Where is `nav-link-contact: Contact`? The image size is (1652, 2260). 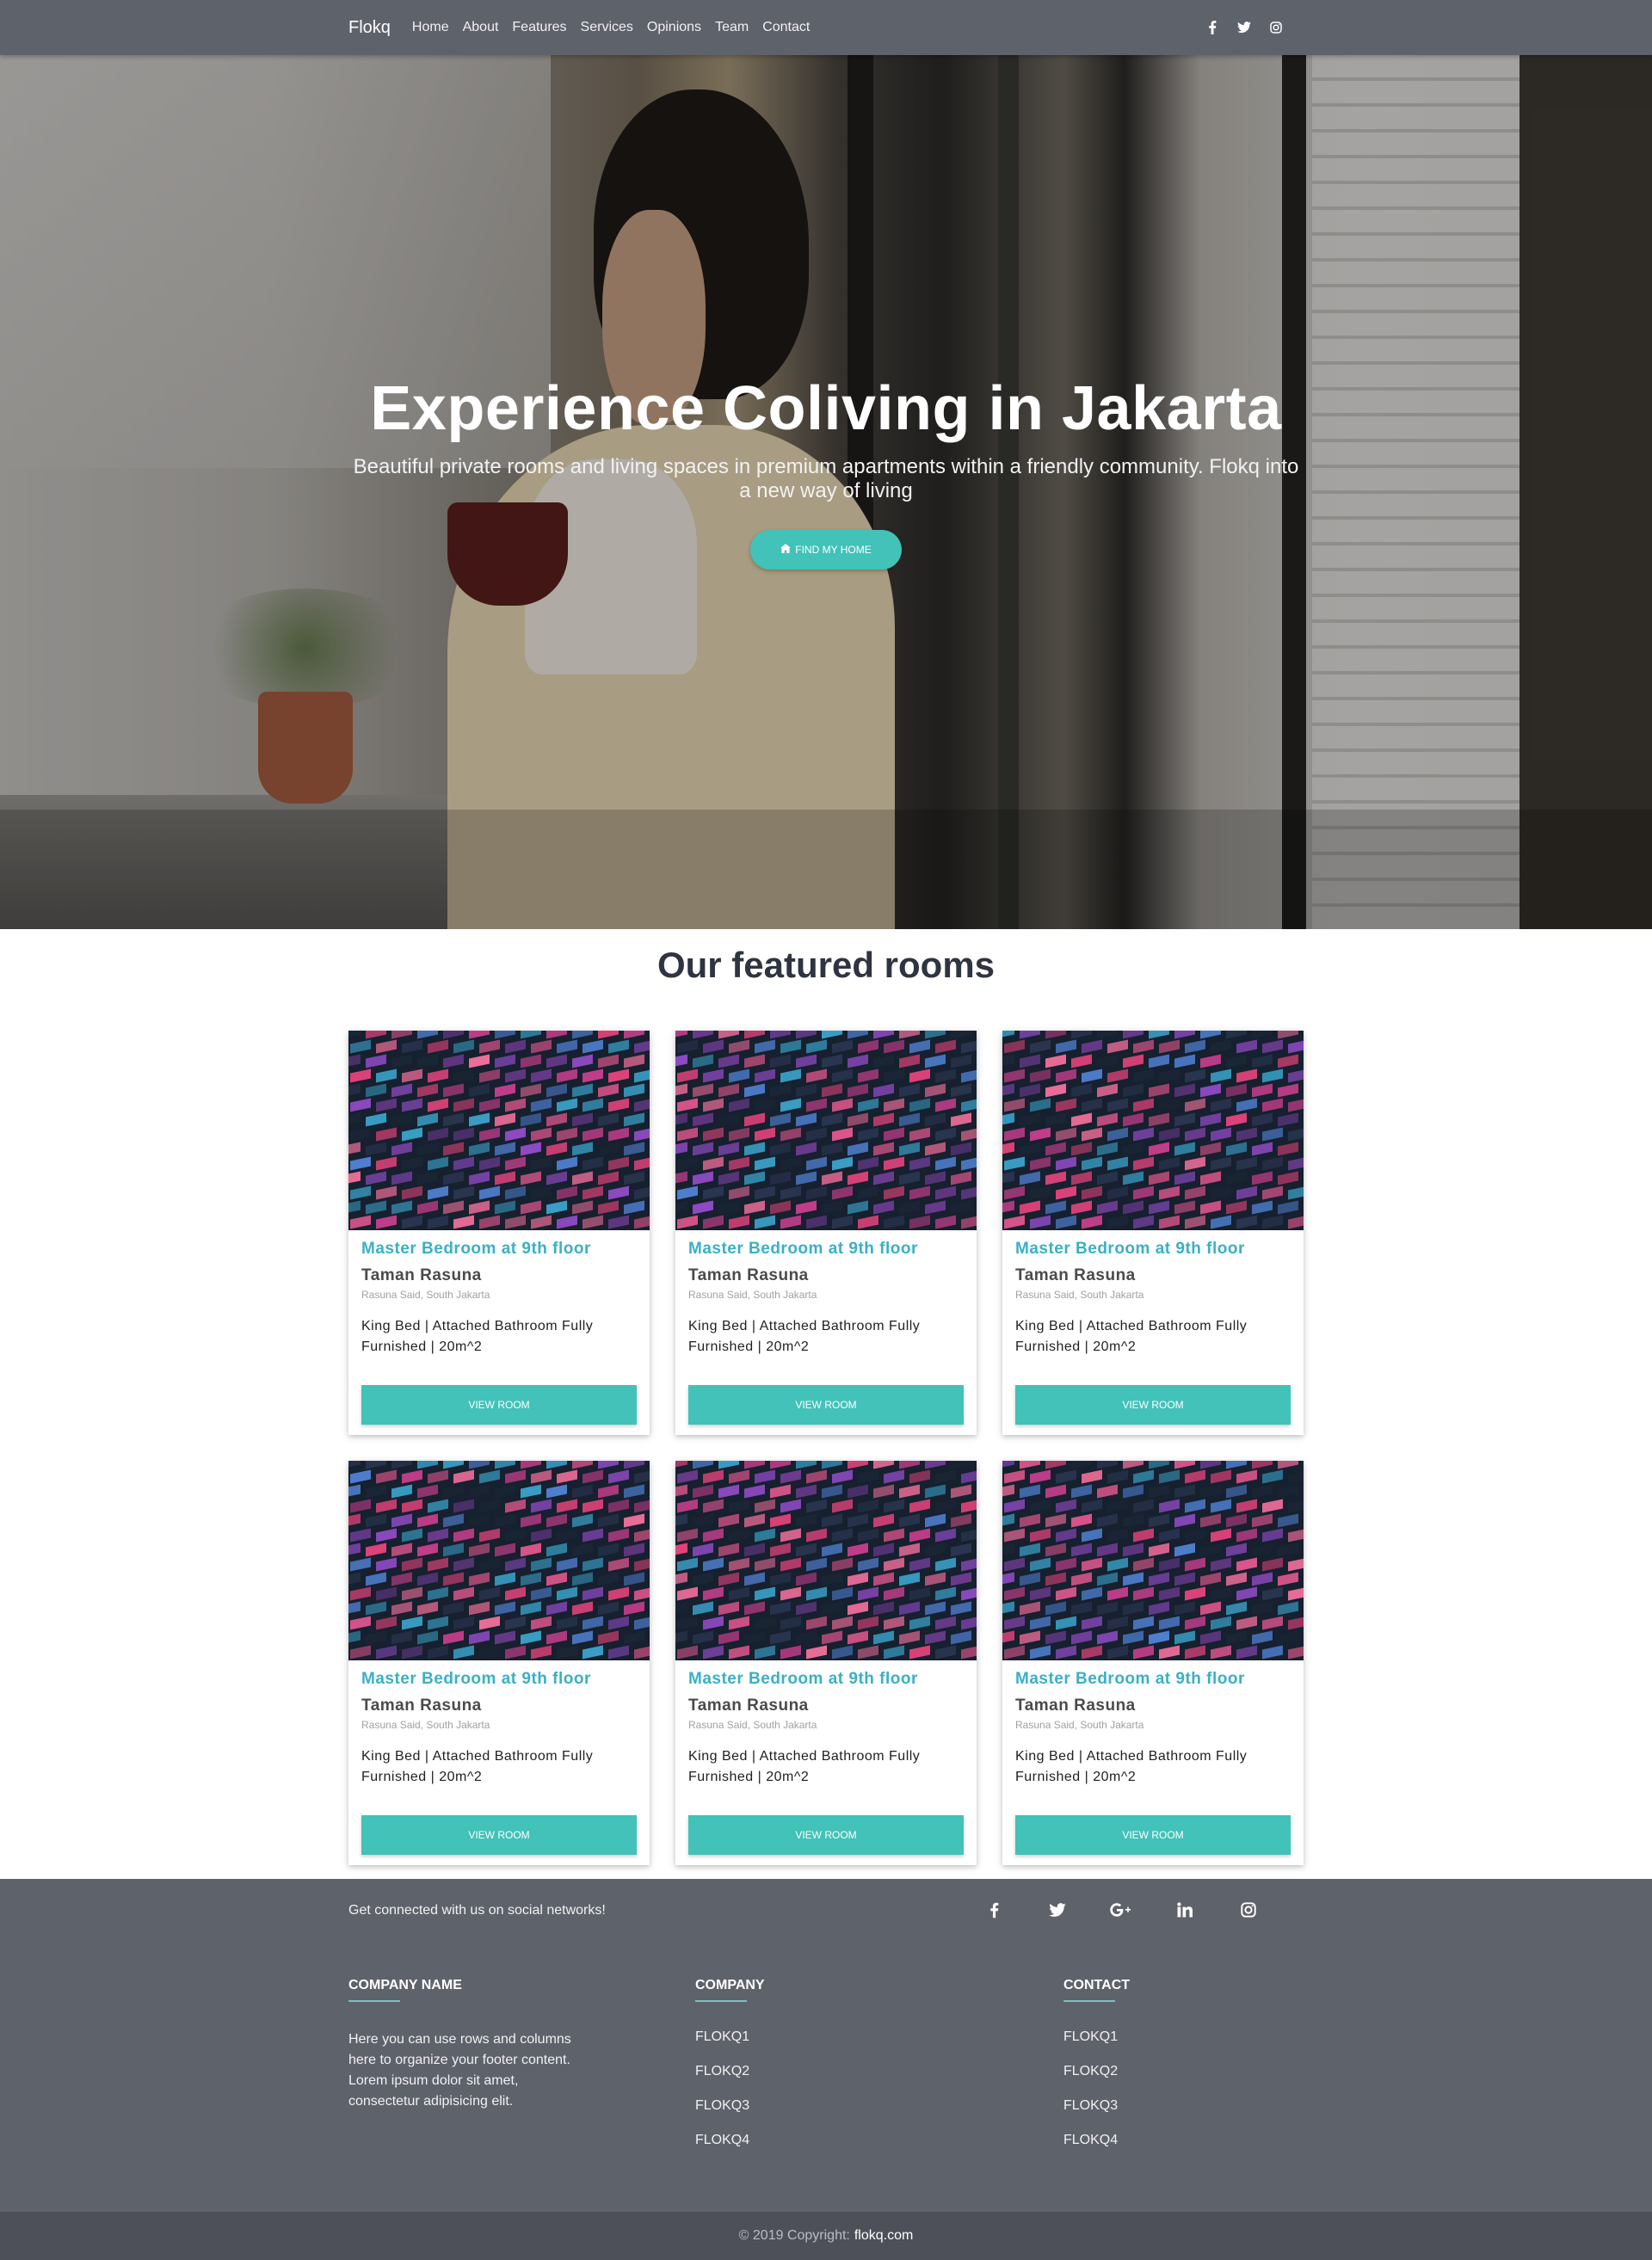 nav-link-contact: Contact is located at coordinates (786, 28).